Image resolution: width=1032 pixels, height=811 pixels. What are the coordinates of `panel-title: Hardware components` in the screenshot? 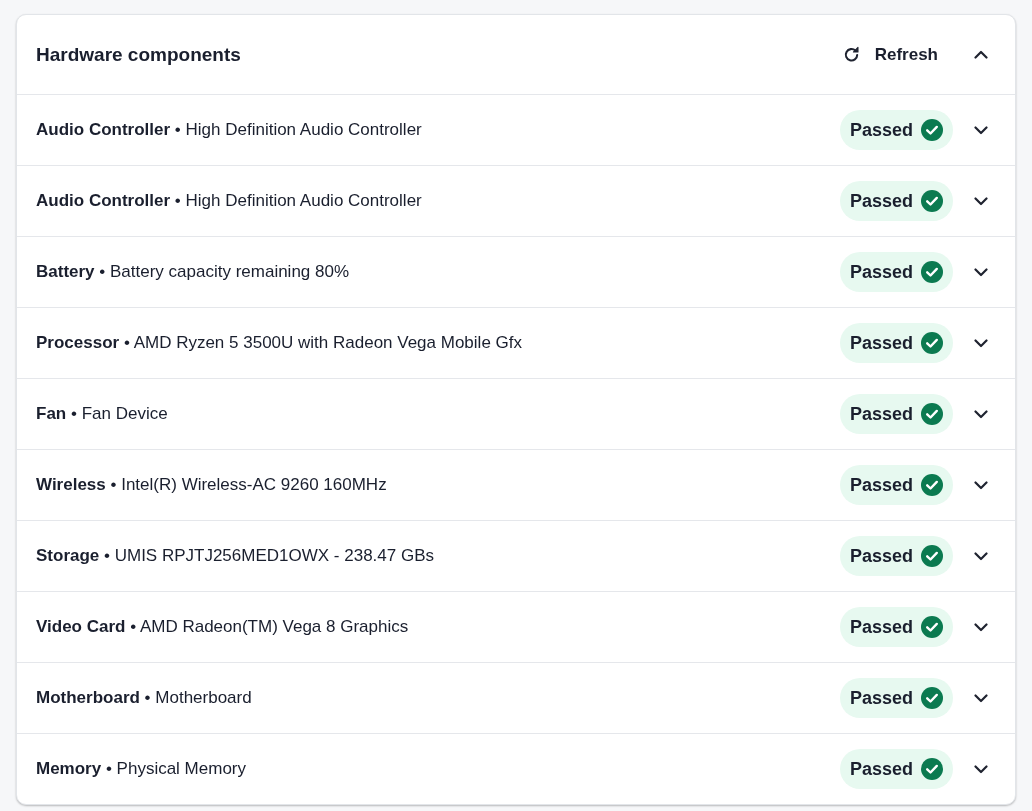 It's located at (139, 54).